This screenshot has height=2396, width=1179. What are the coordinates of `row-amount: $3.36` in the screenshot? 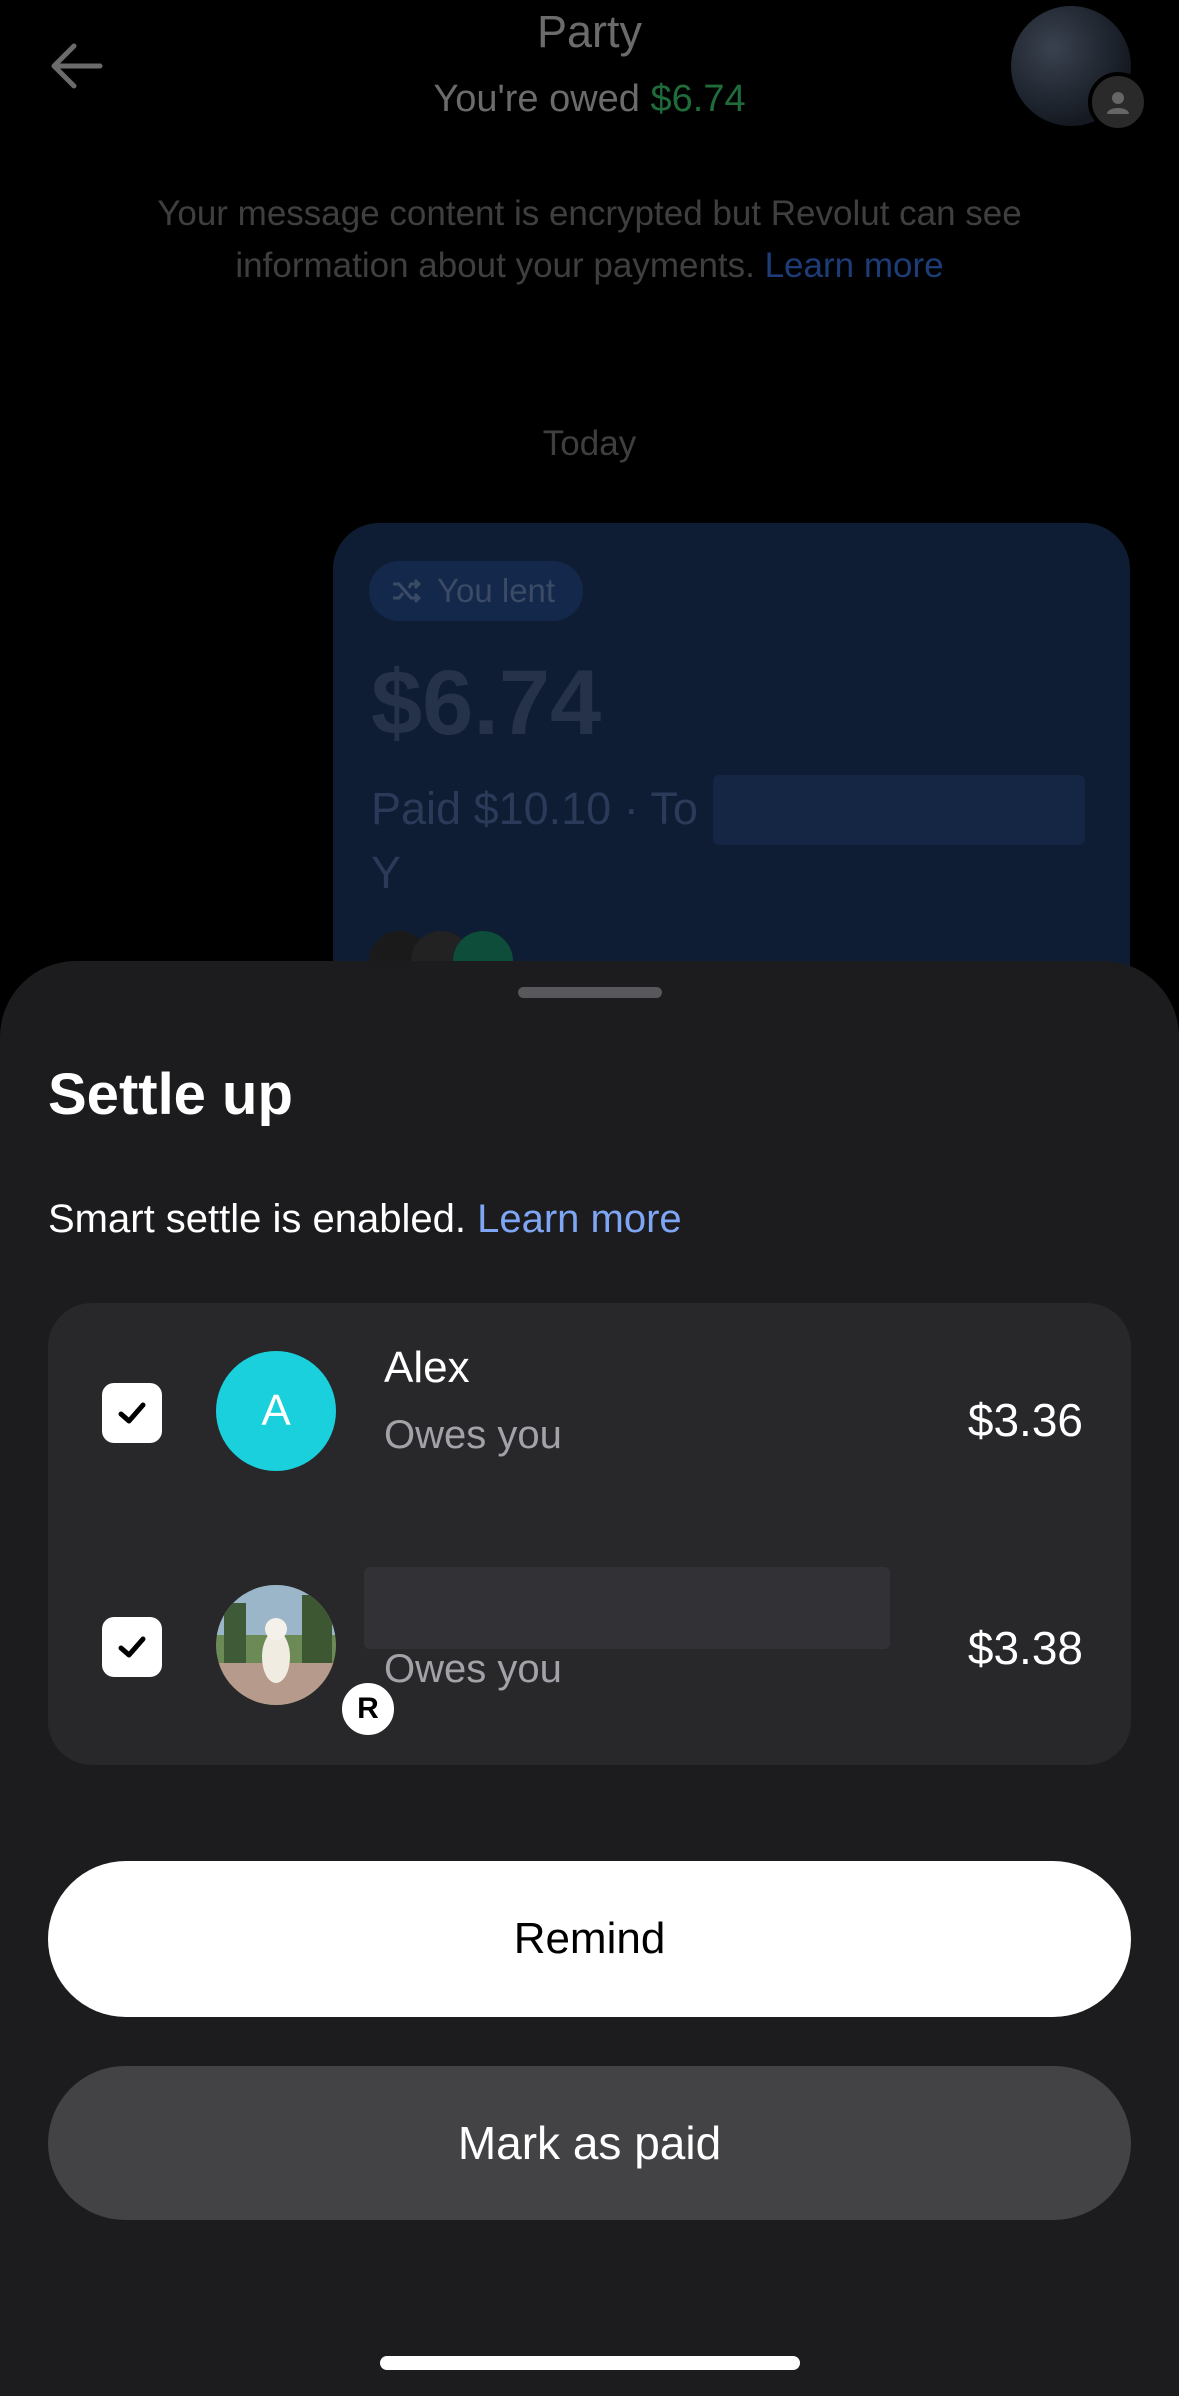 It's located at (1025, 1420).